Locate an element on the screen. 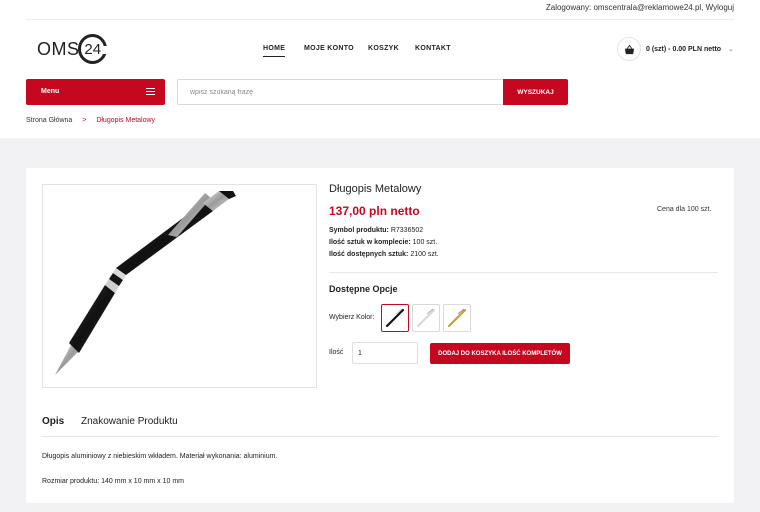  quantity-label: Ilość is located at coordinates (336, 352).